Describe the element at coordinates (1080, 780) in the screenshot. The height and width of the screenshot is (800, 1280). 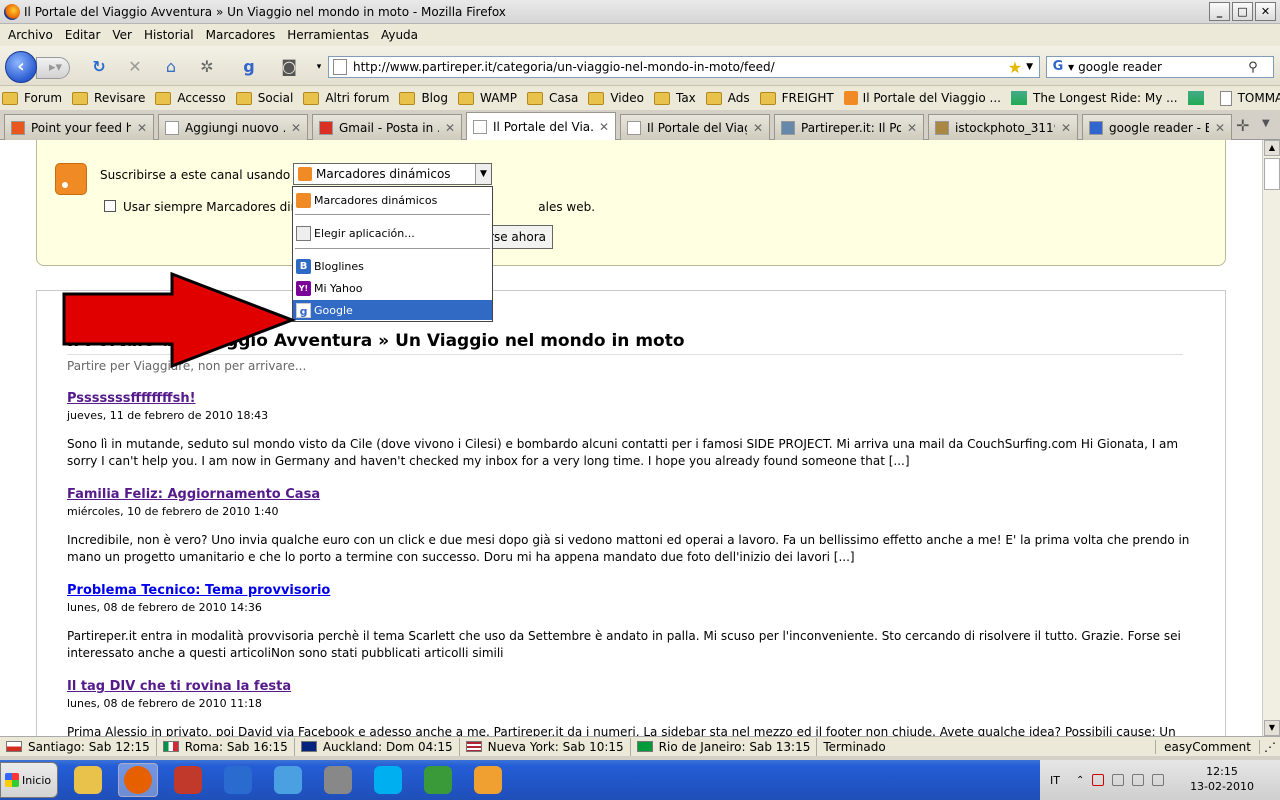
I see `tray-expand-icon: ⌃` at that location.